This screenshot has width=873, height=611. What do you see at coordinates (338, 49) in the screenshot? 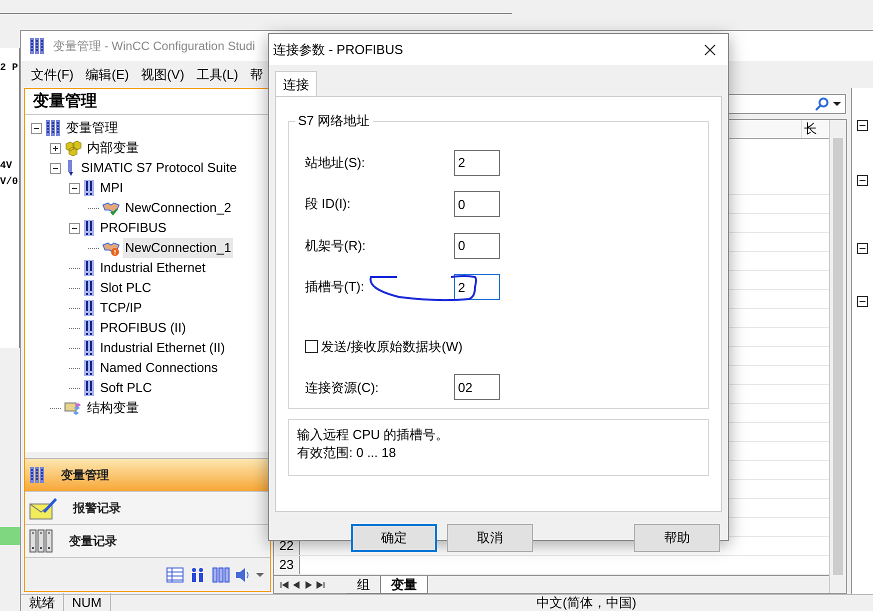
I see `dialog-title: 连接参数 - PROFIBUS` at bounding box center [338, 49].